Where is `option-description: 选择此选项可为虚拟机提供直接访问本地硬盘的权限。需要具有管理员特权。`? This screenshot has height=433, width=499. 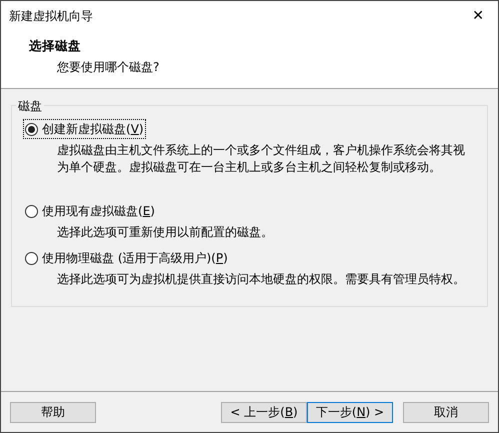
option-description: 选择此选项可为虚拟机提供直接访问本地硬盘的权限。需要具有管理员特权。 is located at coordinates (261, 279).